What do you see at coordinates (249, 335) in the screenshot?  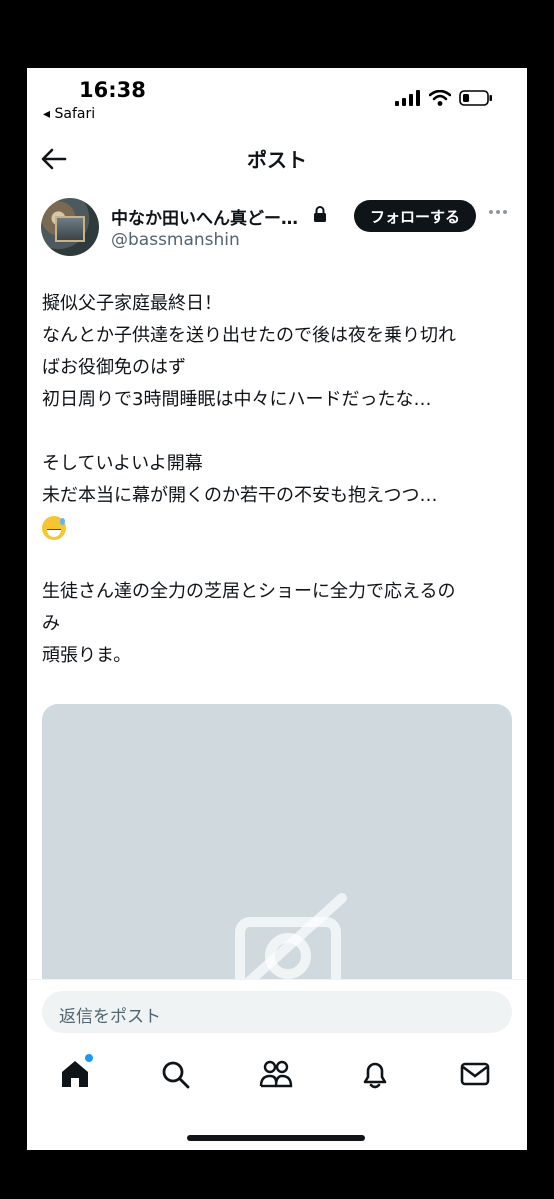 I see `post-line: なんとか子供達を送り出せたので後は夜を乗り切れ` at bounding box center [249, 335].